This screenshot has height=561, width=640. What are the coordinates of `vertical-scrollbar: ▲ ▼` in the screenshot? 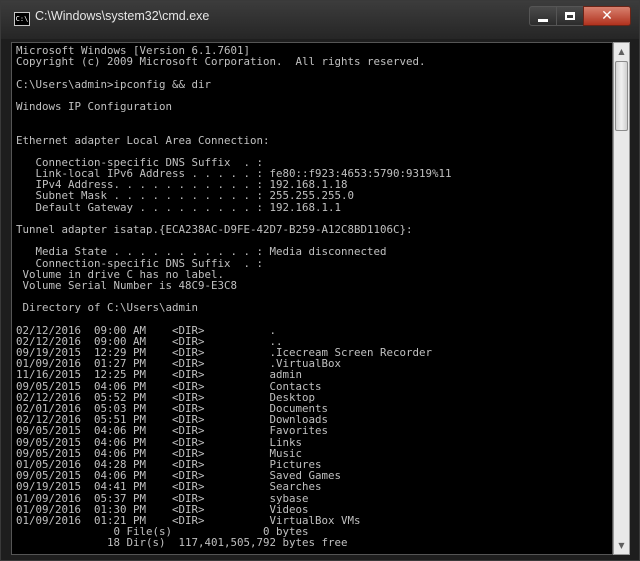 It's located at (621, 298).